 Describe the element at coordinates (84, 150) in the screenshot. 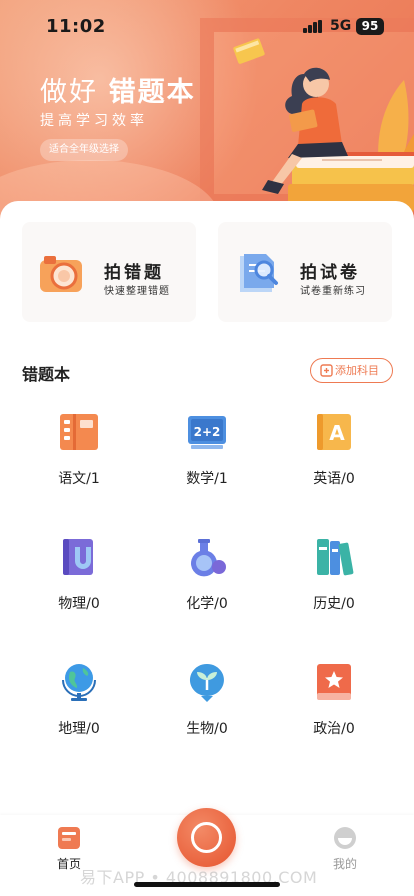

I see `banner-badge: 适合全年级选择` at that location.